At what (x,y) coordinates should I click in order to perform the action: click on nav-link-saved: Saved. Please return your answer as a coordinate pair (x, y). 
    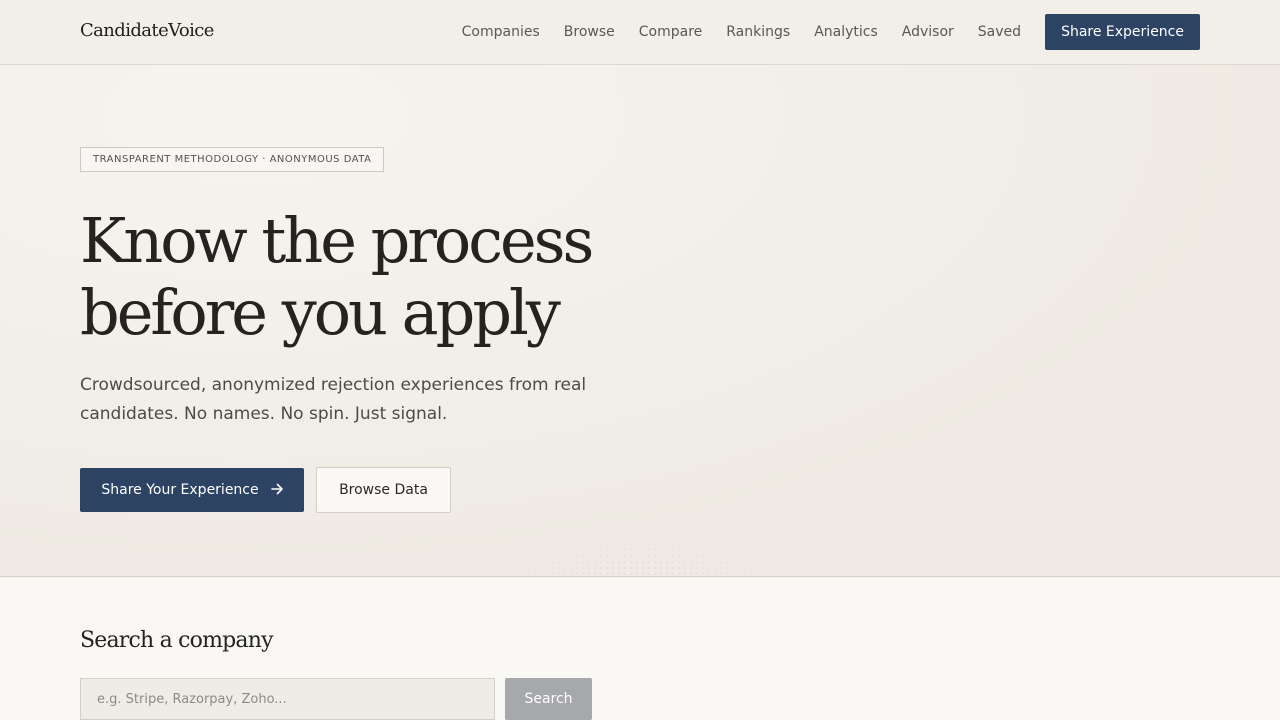
    Looking at the image, I should click on (999, 32).